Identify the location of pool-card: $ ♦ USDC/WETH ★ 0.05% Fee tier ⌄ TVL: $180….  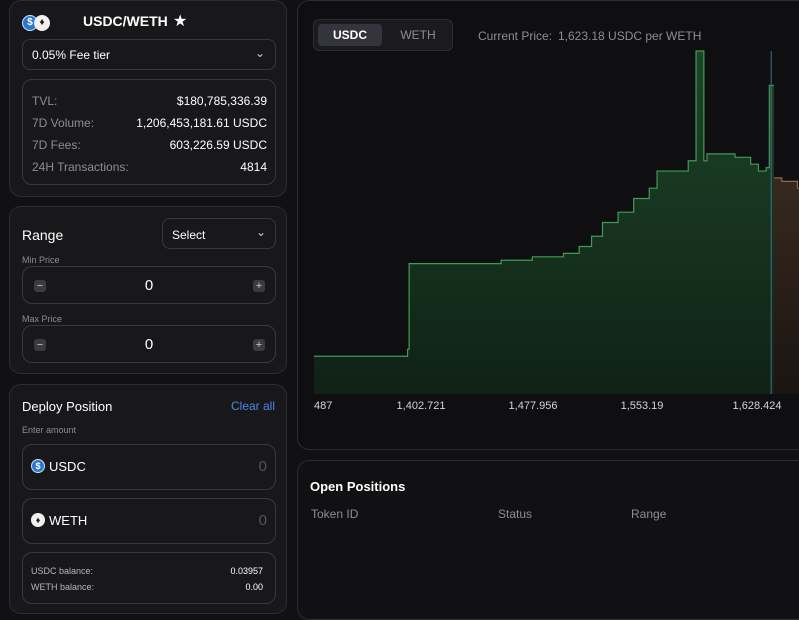
(148, 98).